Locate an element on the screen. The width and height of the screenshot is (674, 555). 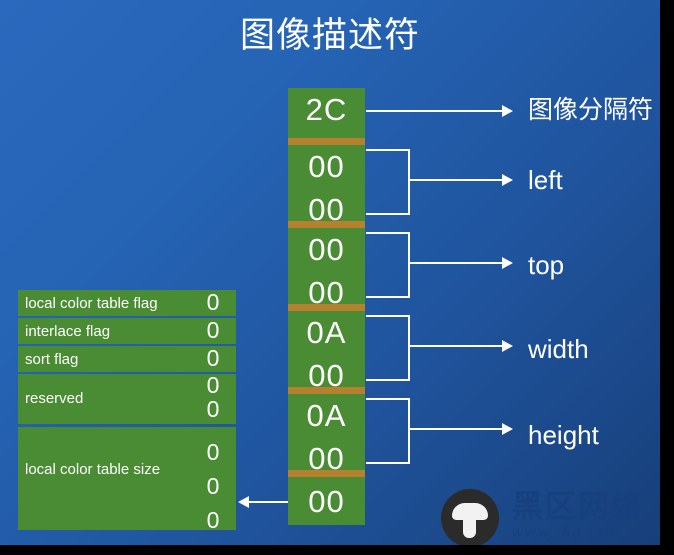
callout-label-top: top is located at coordinates (546, 265).